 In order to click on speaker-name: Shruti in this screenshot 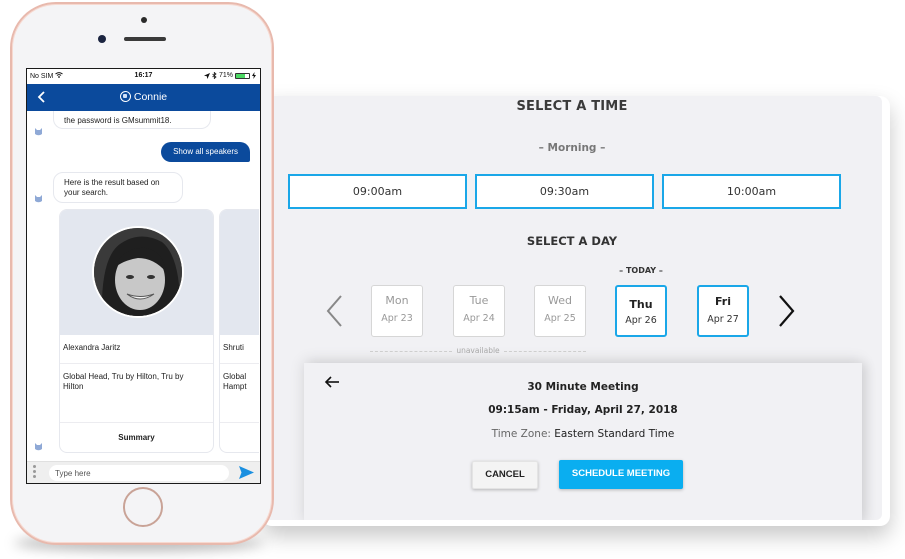, I will do `click(233, 347)`.